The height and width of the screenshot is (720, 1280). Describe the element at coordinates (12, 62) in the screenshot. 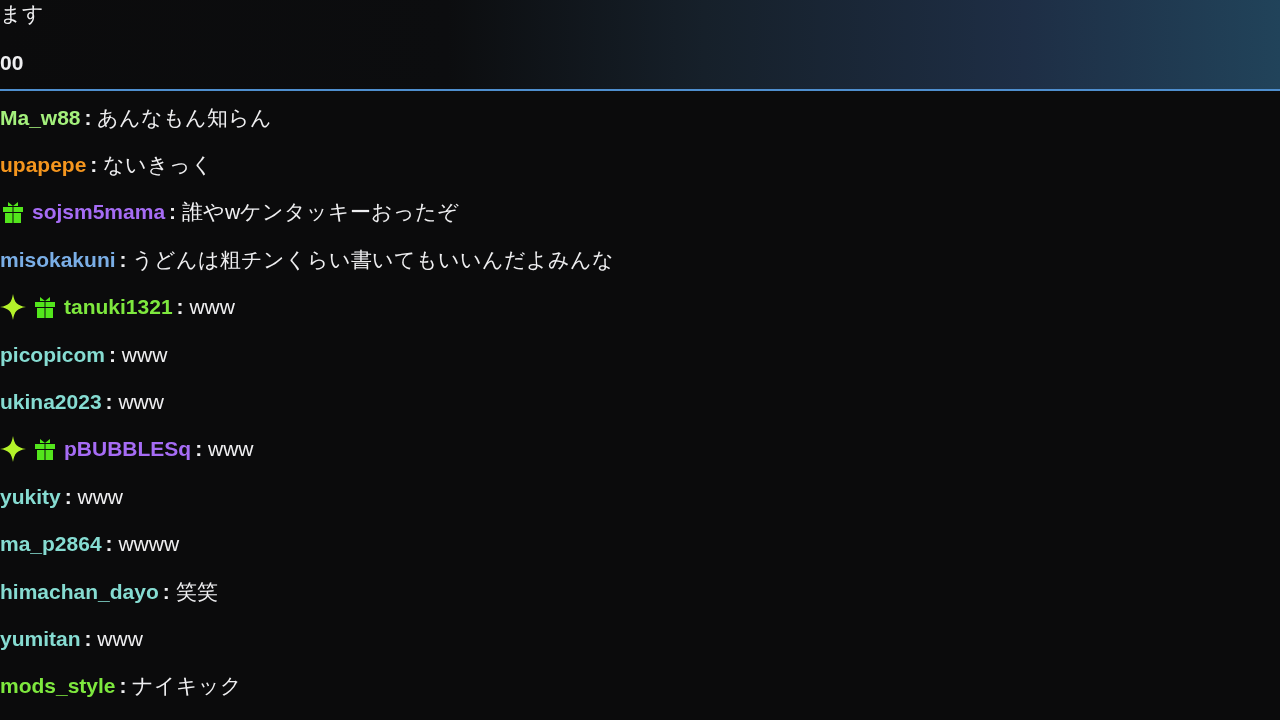

I see `header-text: 00` at that location.